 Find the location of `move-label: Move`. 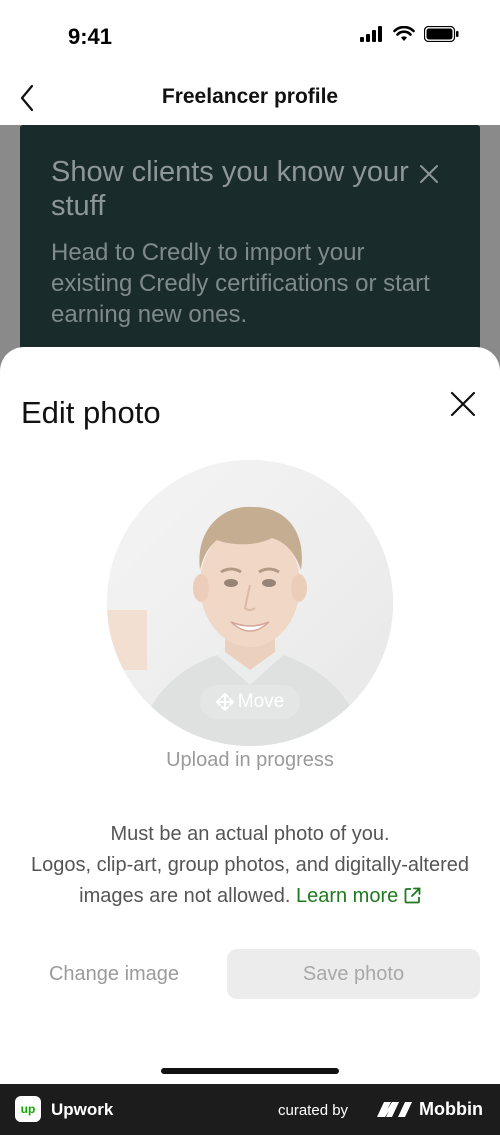

move-label: Move is located at coordinates (261, 701).